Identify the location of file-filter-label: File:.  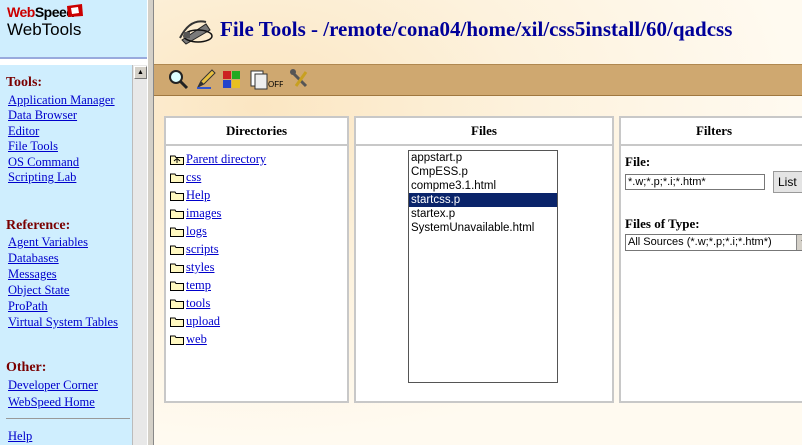
(638, 161).